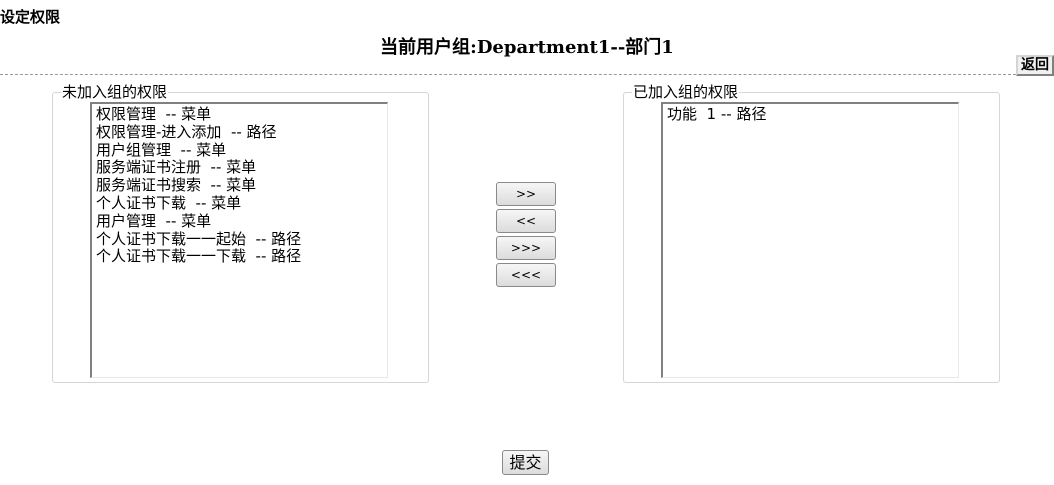 The image size is (1054, 485). What do you see at coordinates (239, 203) in the screenshot?
I see `unassigned-permission-option: 个人证书下载 -- 菜单` at bounding box center [239, 203].